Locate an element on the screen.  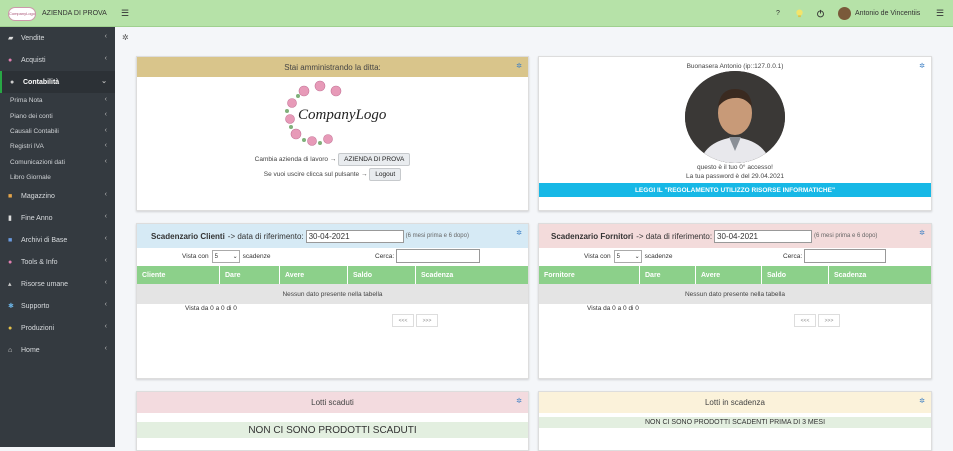
column-header: Fornitore is located at coordinates (589, 275).